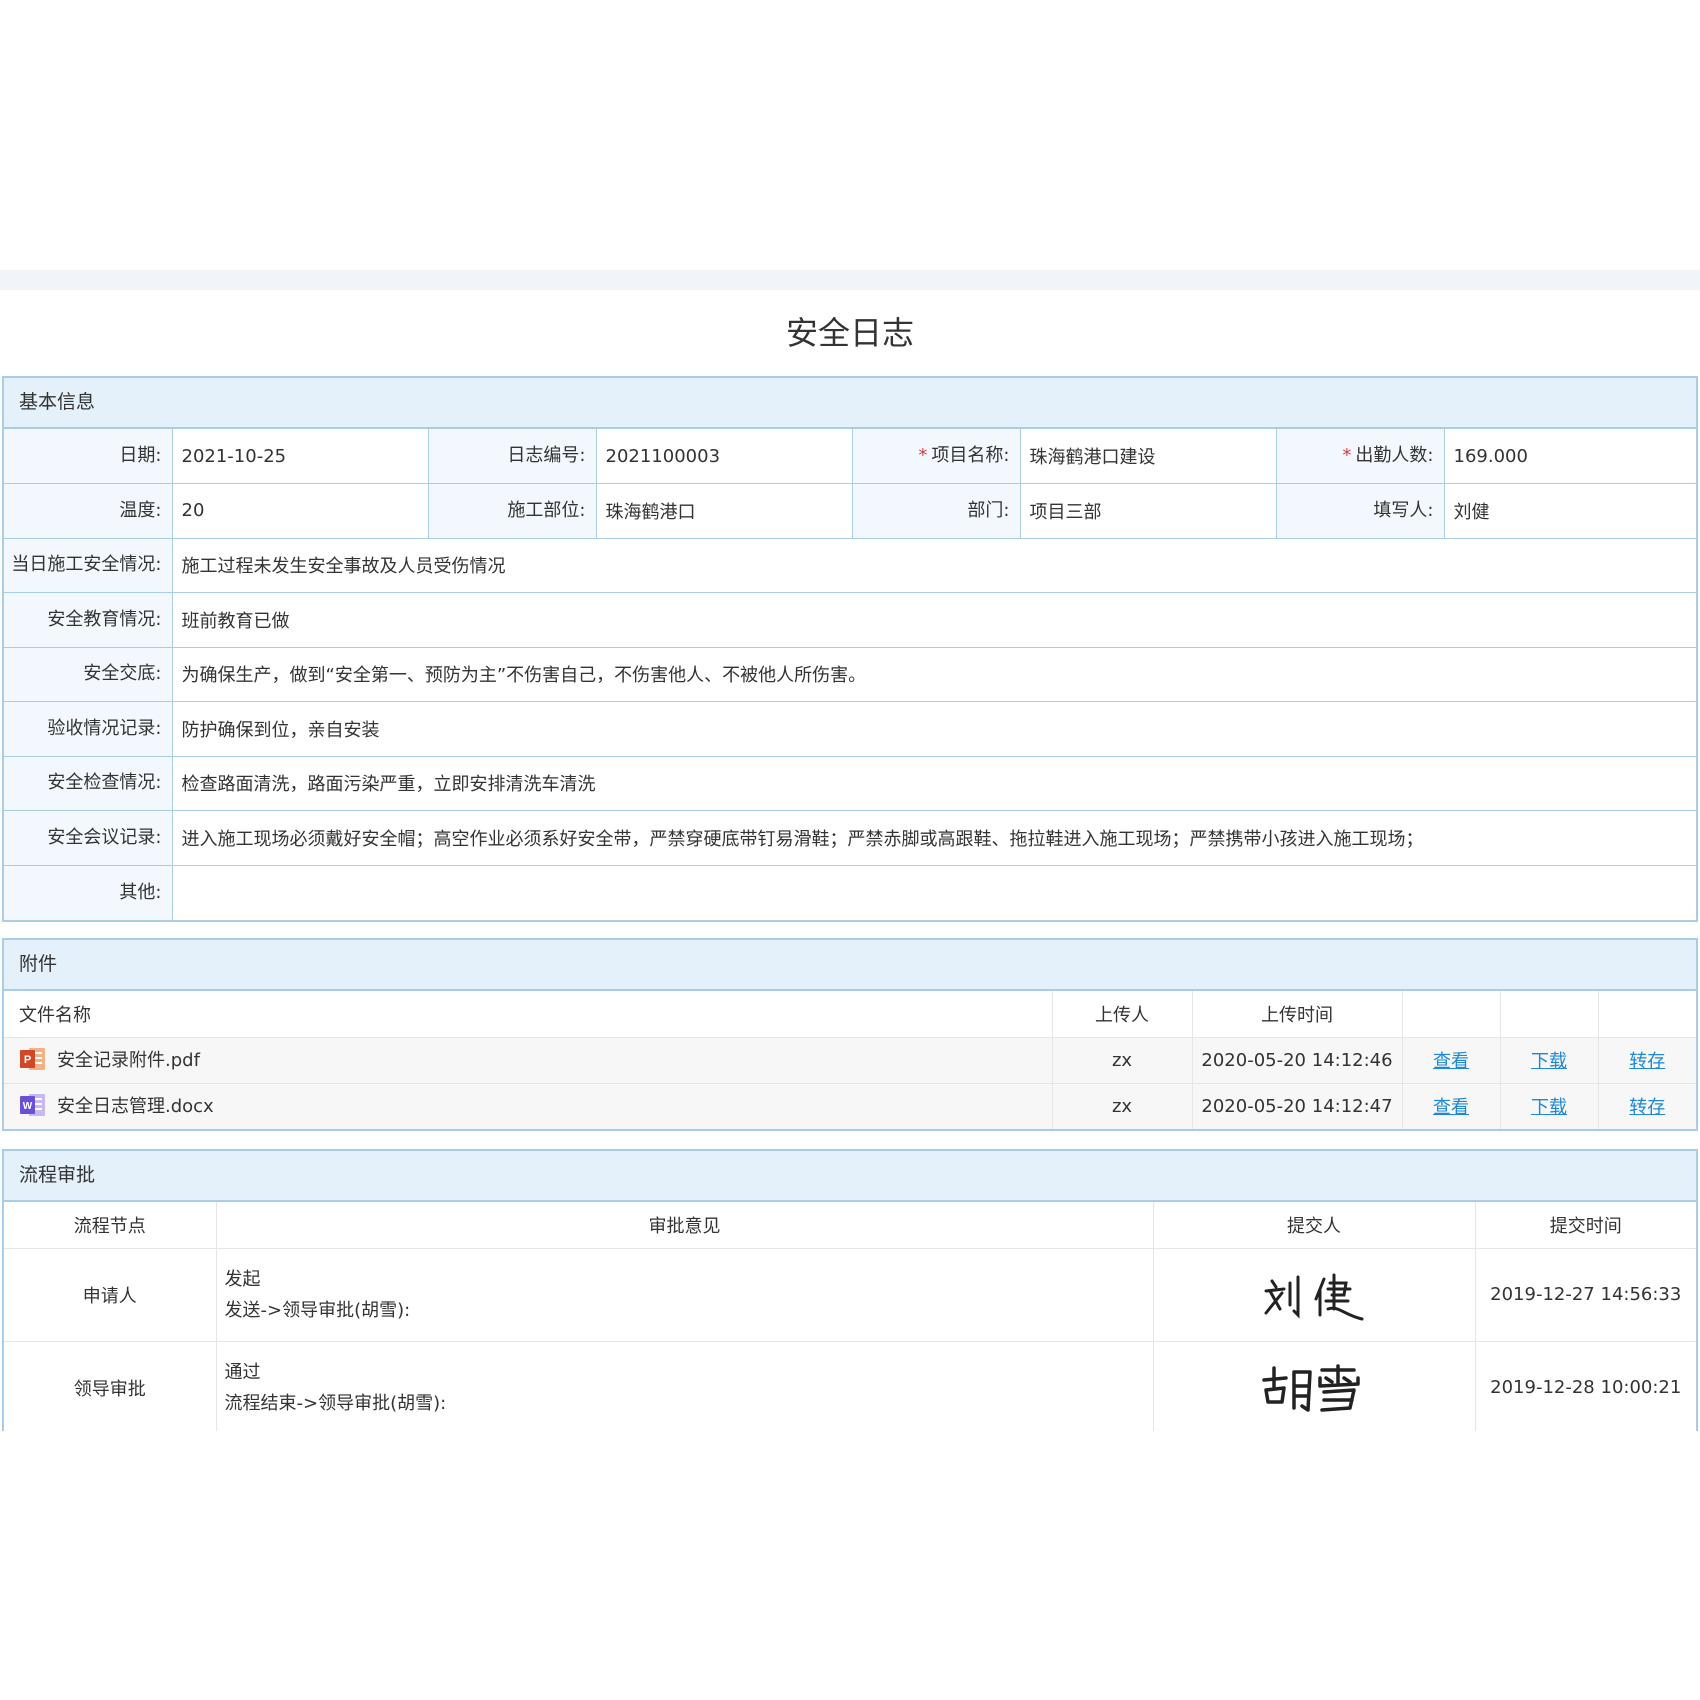  I want to click on safety-status-row: 当日施工安全情况: 施工过程未发生安全事故及人员受伤情况, so click(850, 565).